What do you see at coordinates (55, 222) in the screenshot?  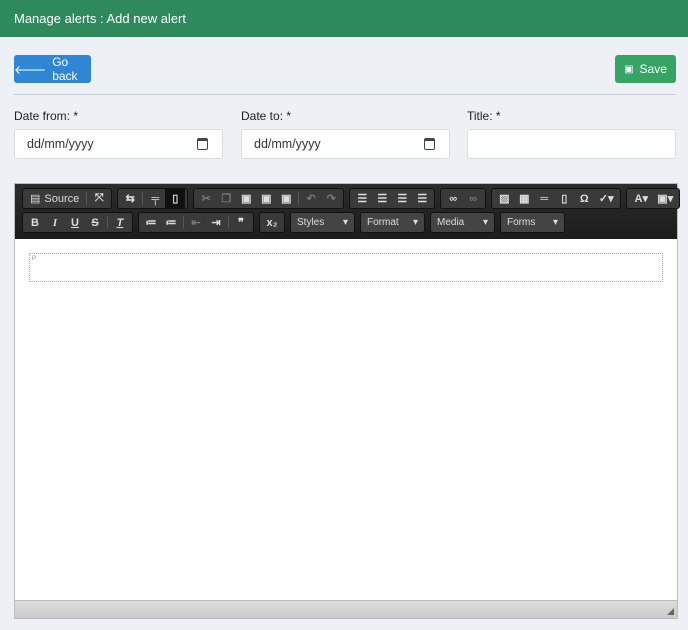 I see `italic-icon: I` at bounding box center [55, 222].